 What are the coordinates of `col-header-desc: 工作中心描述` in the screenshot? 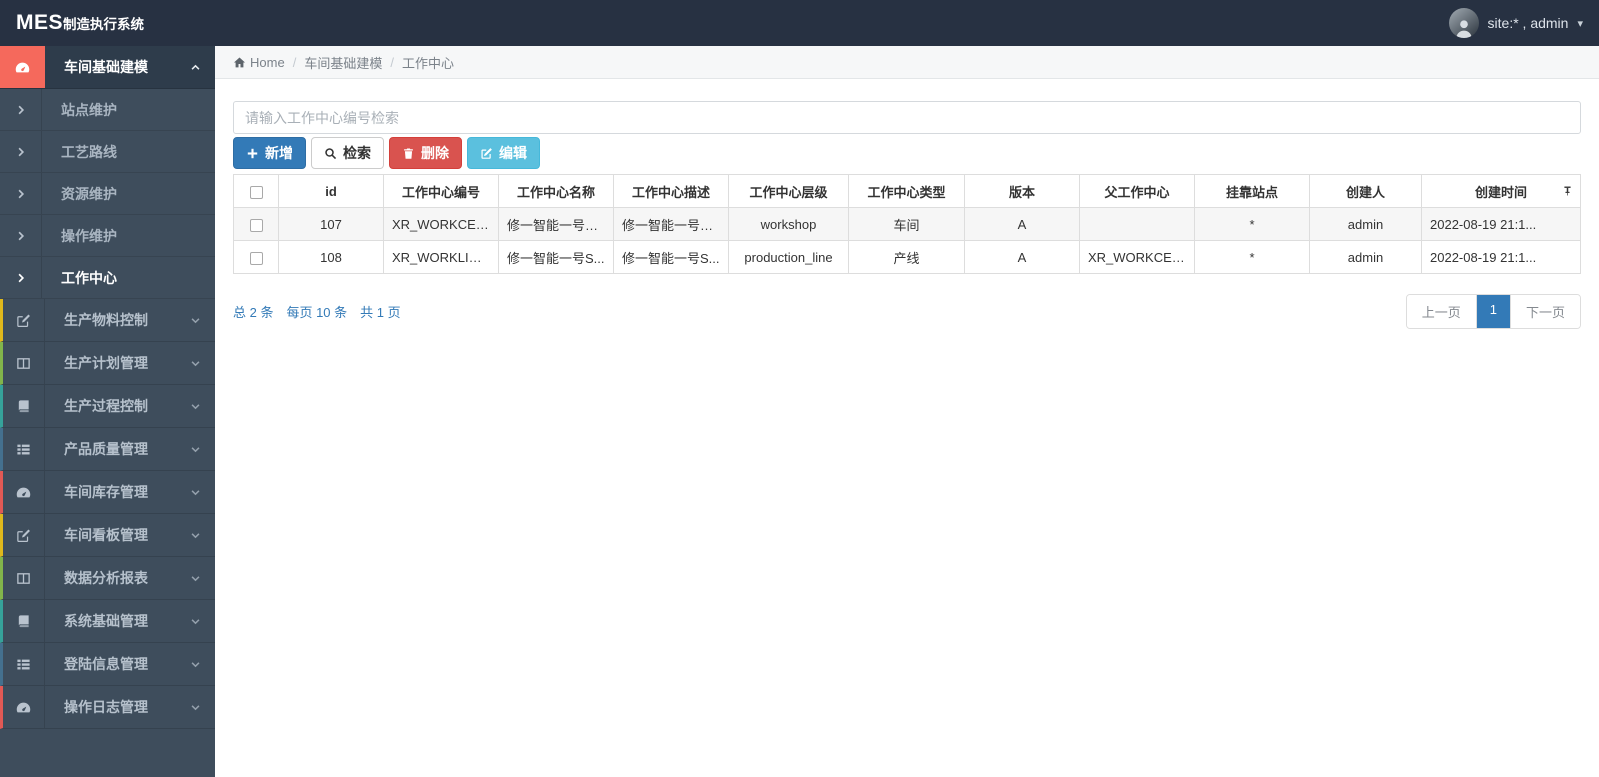 It's located at (671, 191).